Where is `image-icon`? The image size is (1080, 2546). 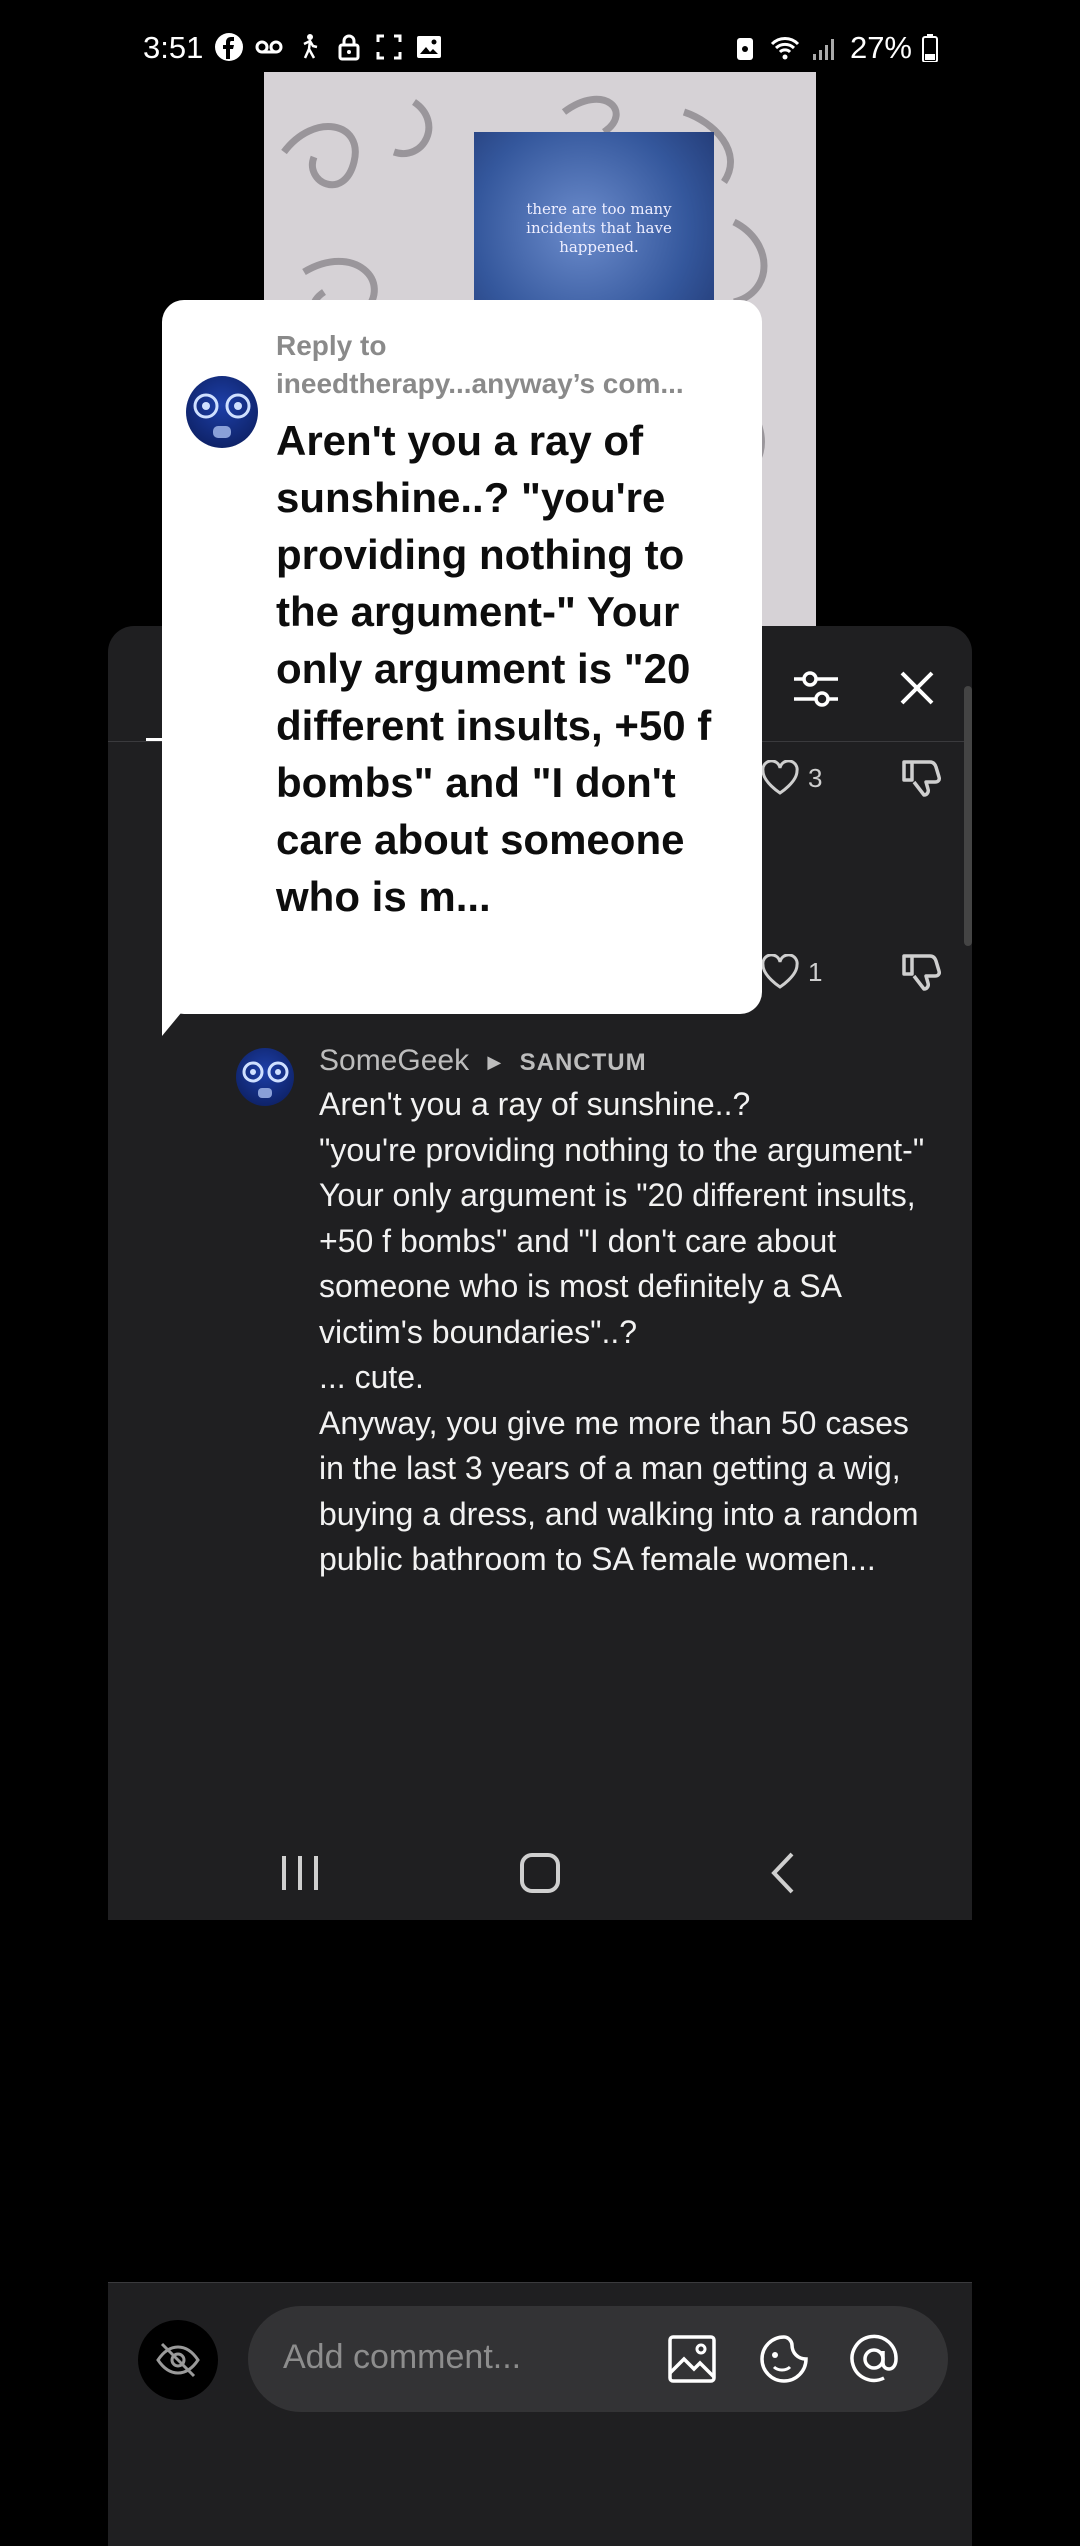 image-icon is located at coordinates (692, 2359).